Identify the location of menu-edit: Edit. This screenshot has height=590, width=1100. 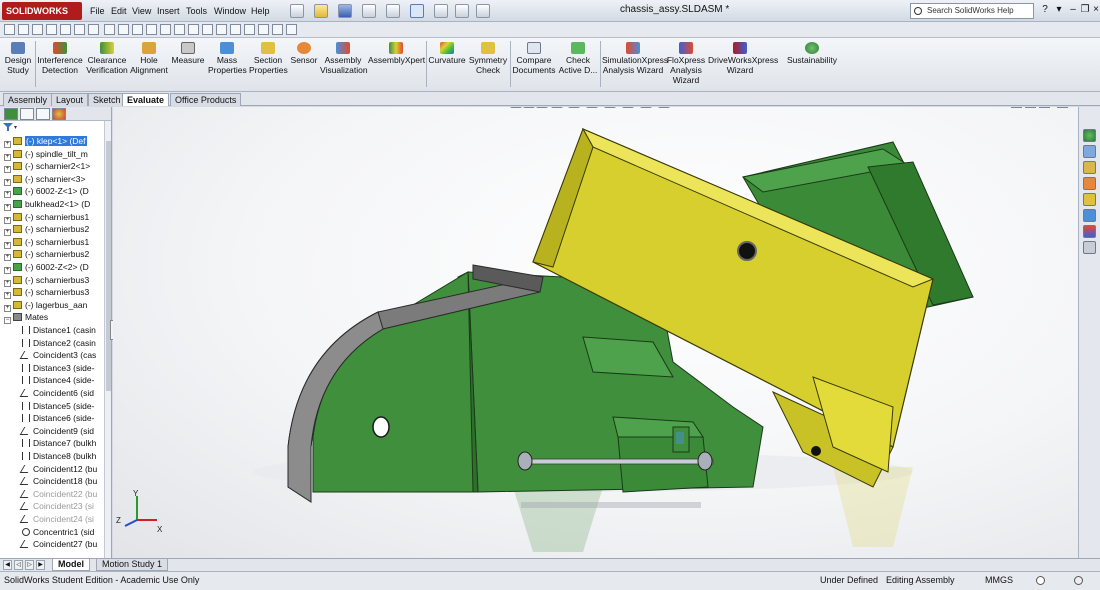
(119, 11).